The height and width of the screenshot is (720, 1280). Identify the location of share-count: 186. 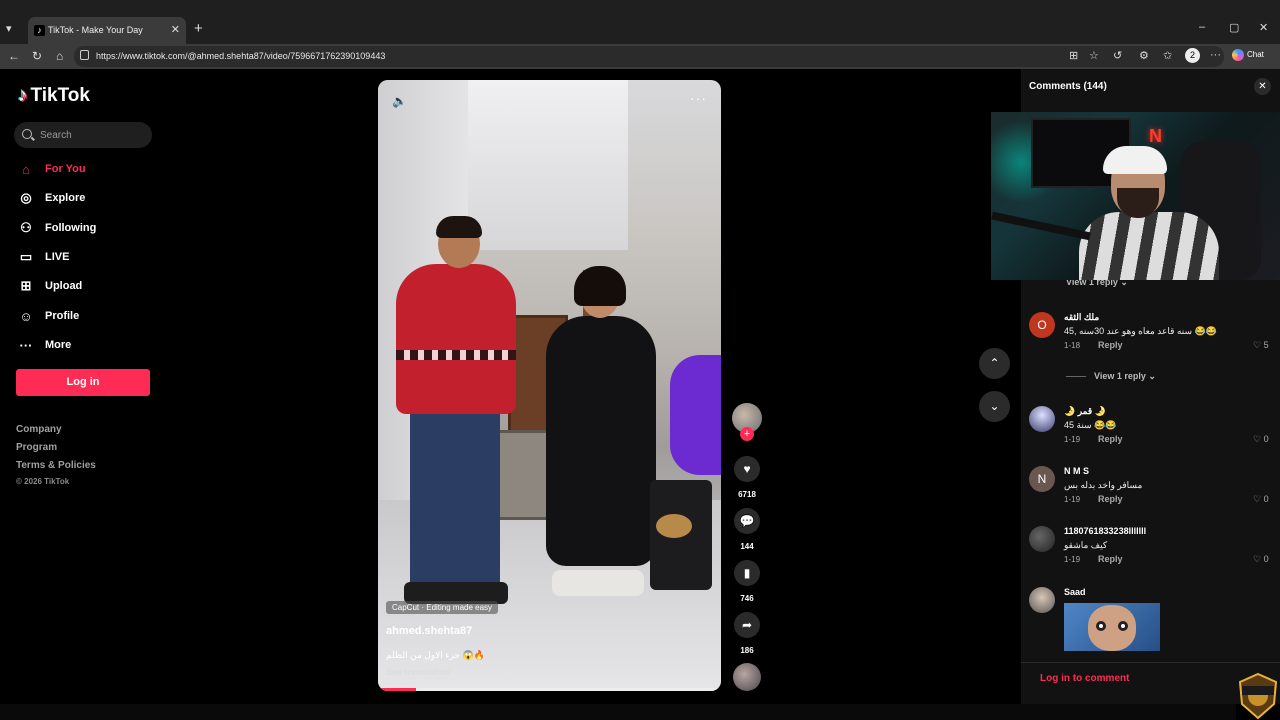
(747, 650).